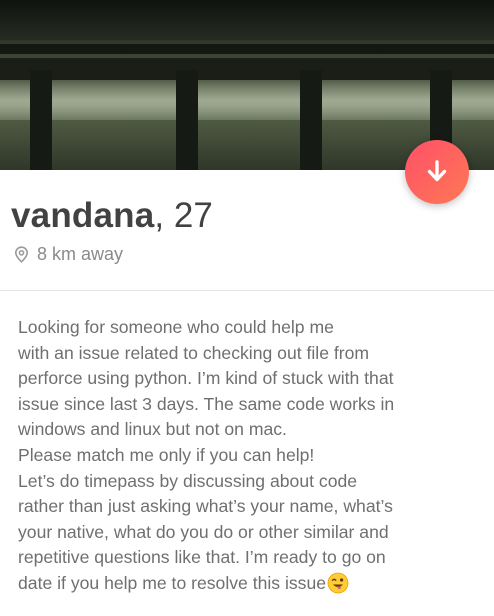  What do you see at coordinates (21, 254) in the screenshot?
I see `location-pin-icon` at bounding box center [21, 254].